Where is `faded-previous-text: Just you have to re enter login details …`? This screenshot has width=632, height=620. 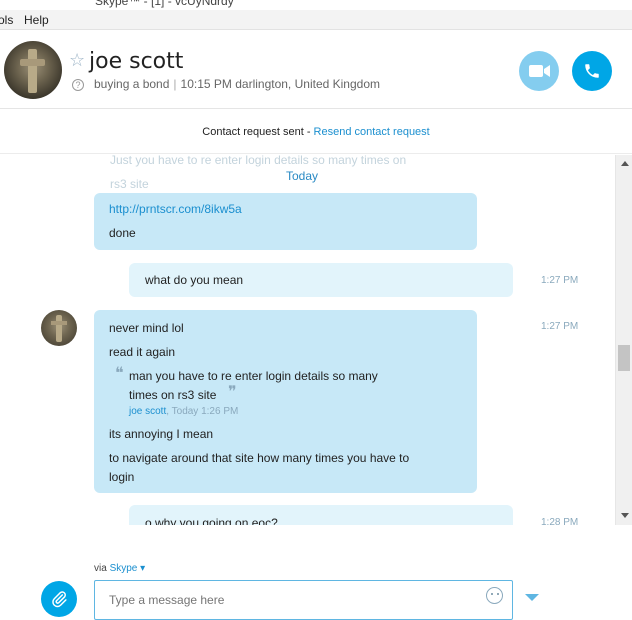 faded-previous-text: Just you have to re enter login details … is located at coordinates (258, 161).